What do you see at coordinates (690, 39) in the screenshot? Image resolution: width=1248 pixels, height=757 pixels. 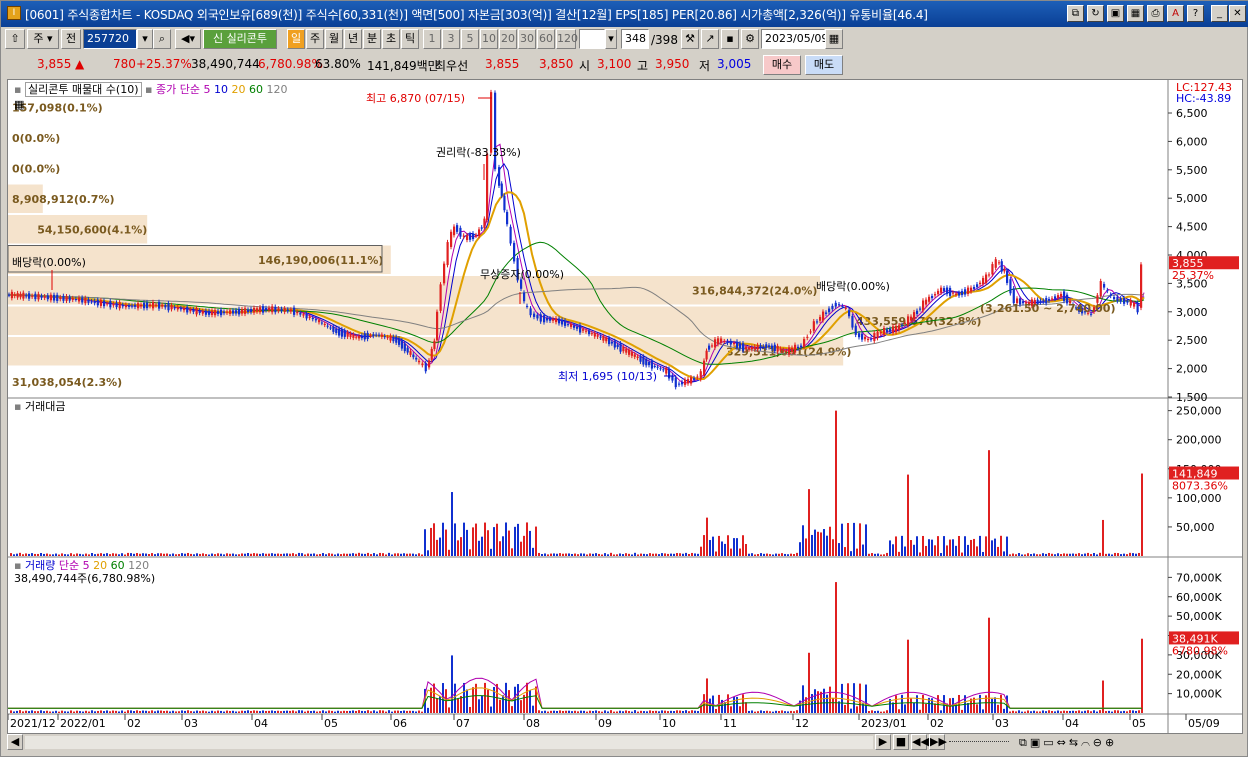 I see `tool-icon: ⚒` at bounding box center [690, 39].